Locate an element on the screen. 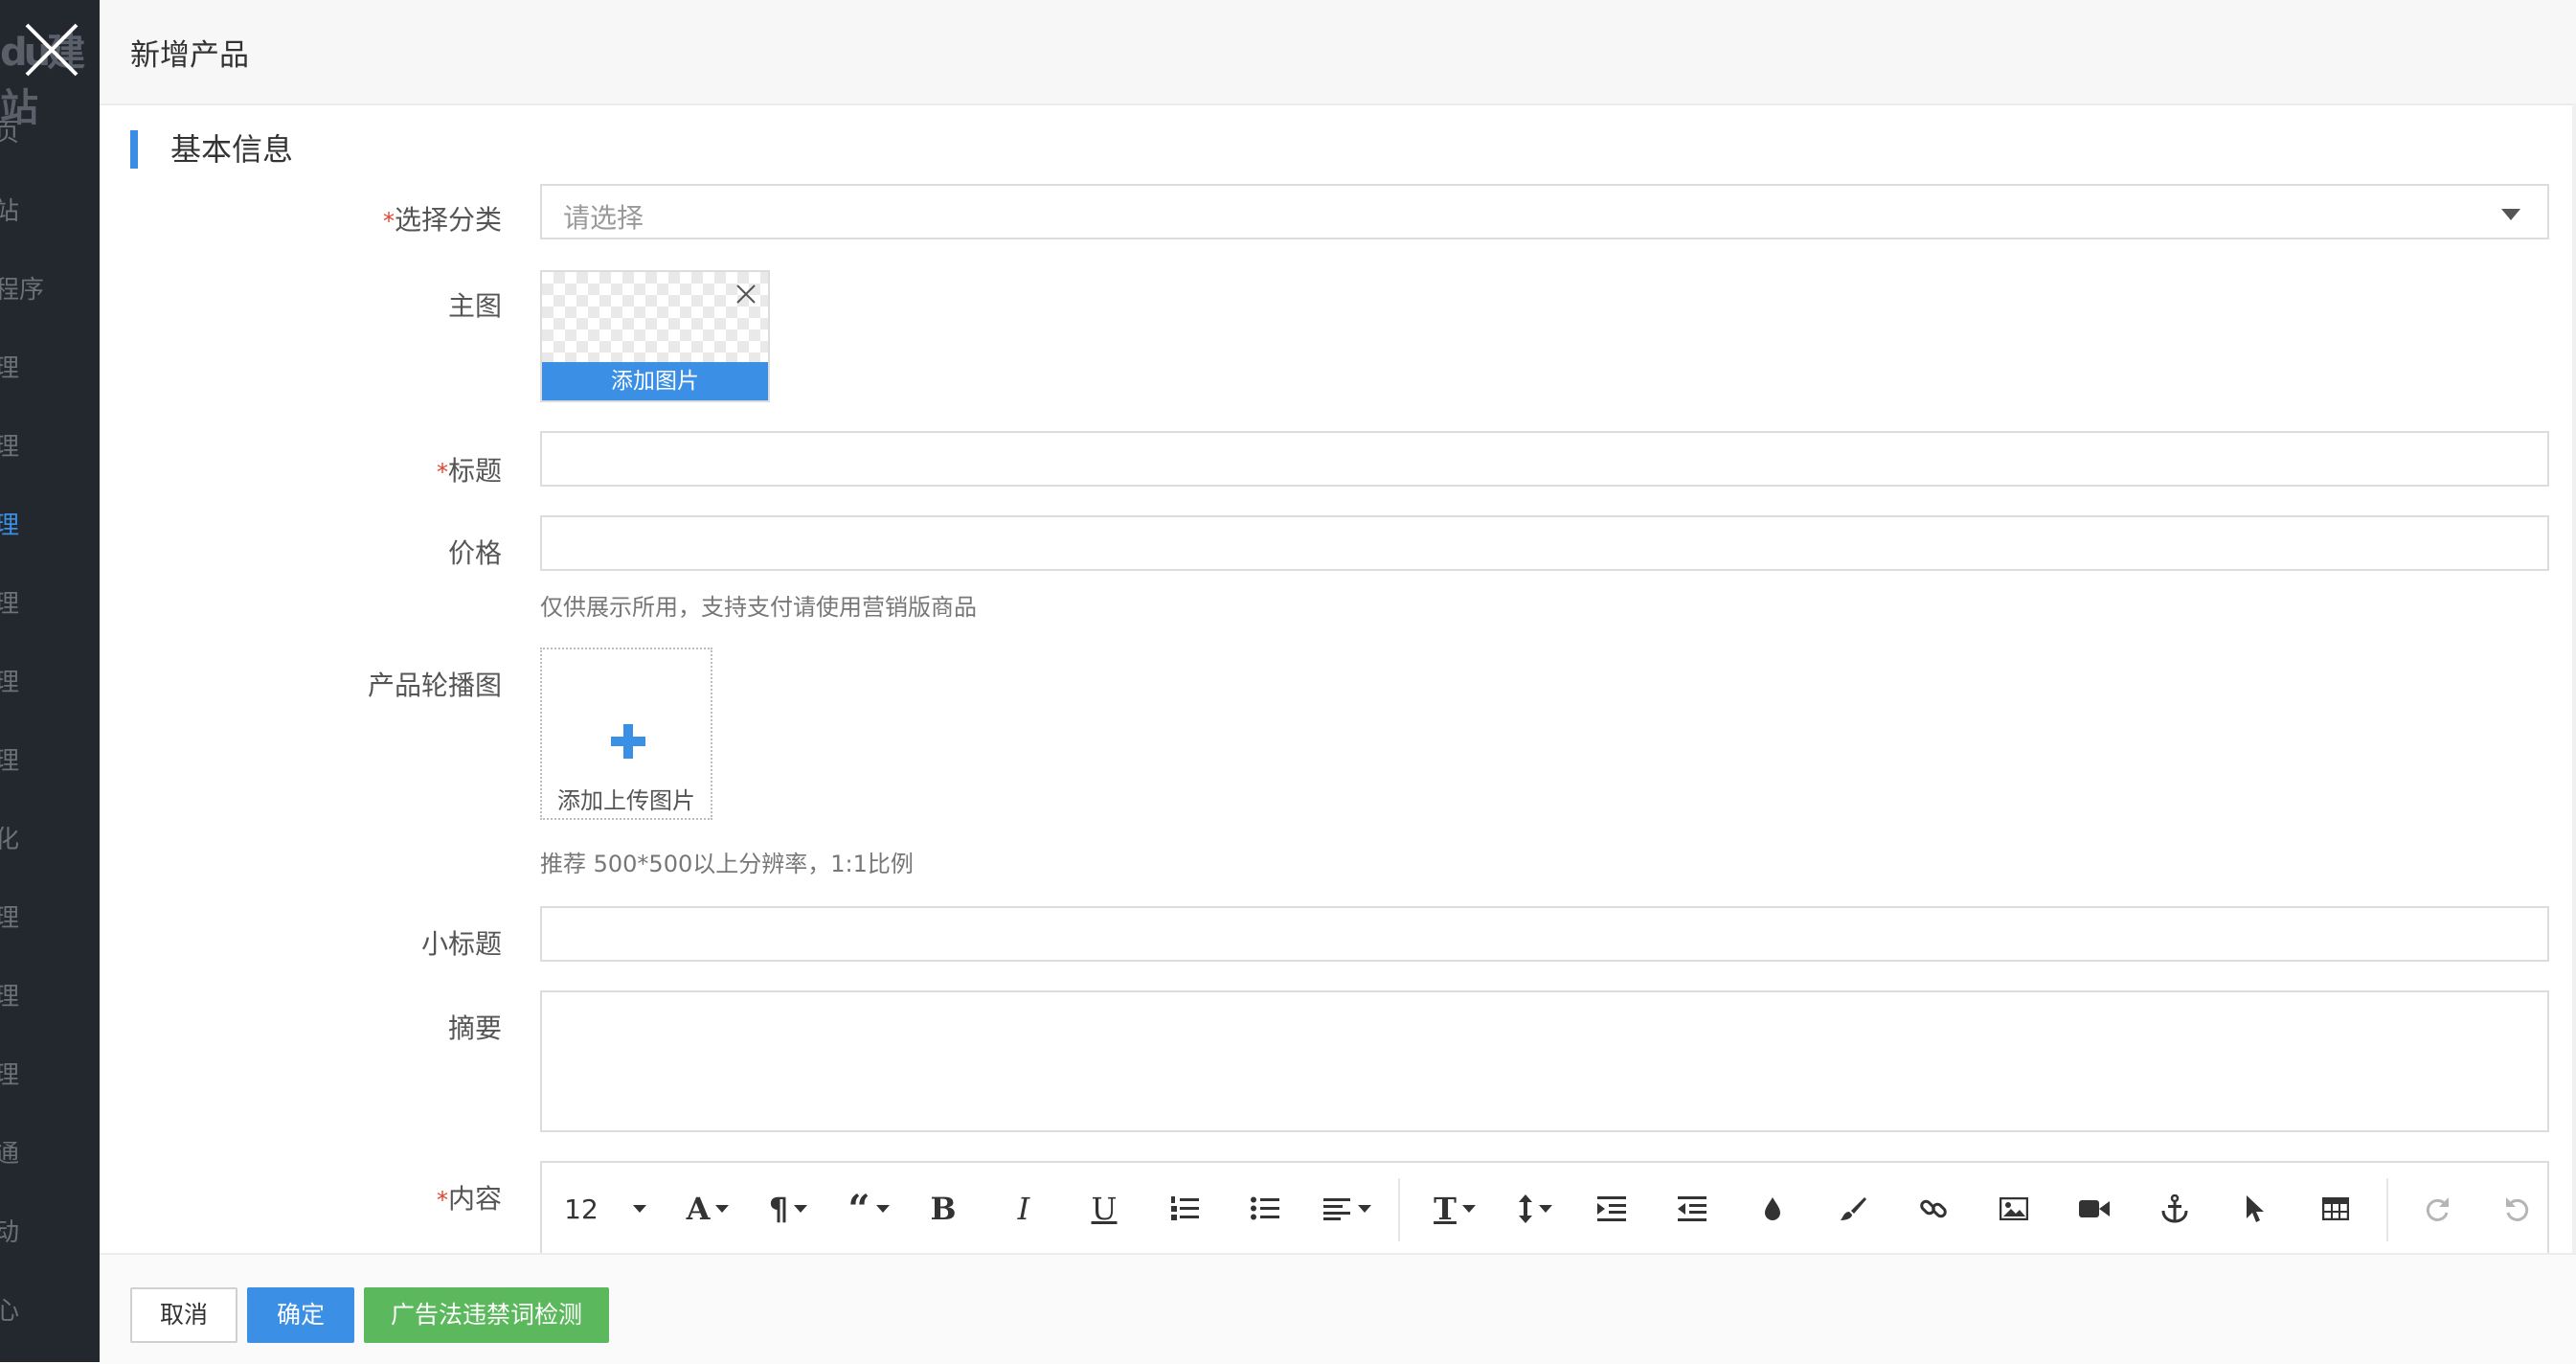 This screenshot has width=2576, height=1364. font-size-select: 12 is located at coordinates (605, 1209).